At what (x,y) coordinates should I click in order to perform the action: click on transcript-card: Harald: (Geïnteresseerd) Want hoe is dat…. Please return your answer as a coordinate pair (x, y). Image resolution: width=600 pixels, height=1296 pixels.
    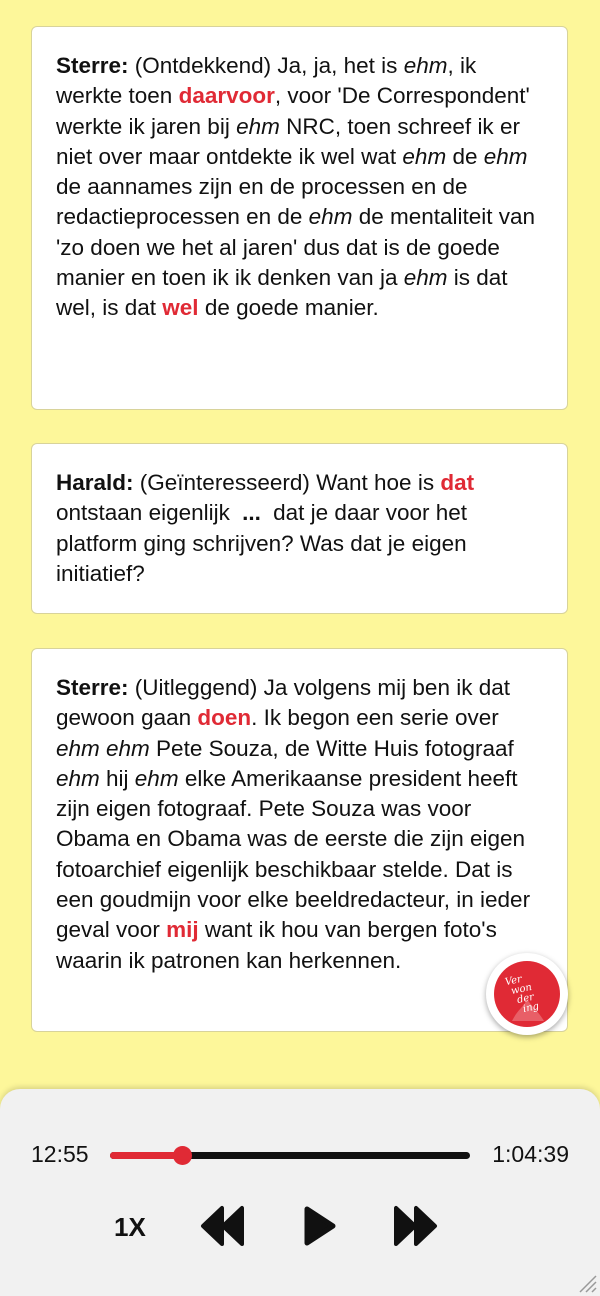
    Looking at the image, I should click on (299, 528).